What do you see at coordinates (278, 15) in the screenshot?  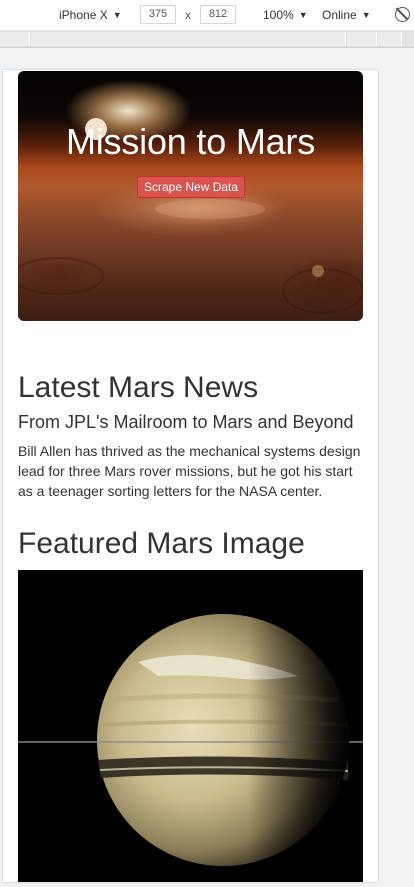 I see `zoom-label: 100%` at bounding box center [278, 15].